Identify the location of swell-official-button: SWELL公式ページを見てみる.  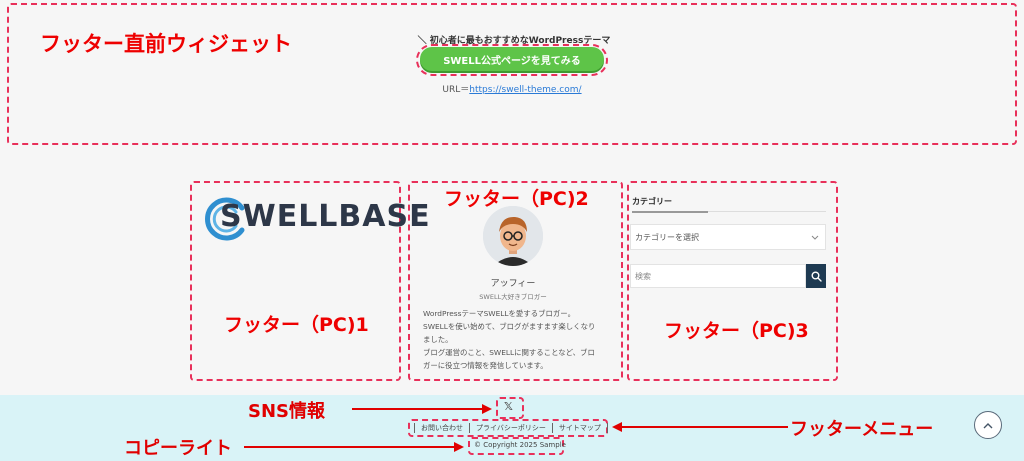
(512, 59).